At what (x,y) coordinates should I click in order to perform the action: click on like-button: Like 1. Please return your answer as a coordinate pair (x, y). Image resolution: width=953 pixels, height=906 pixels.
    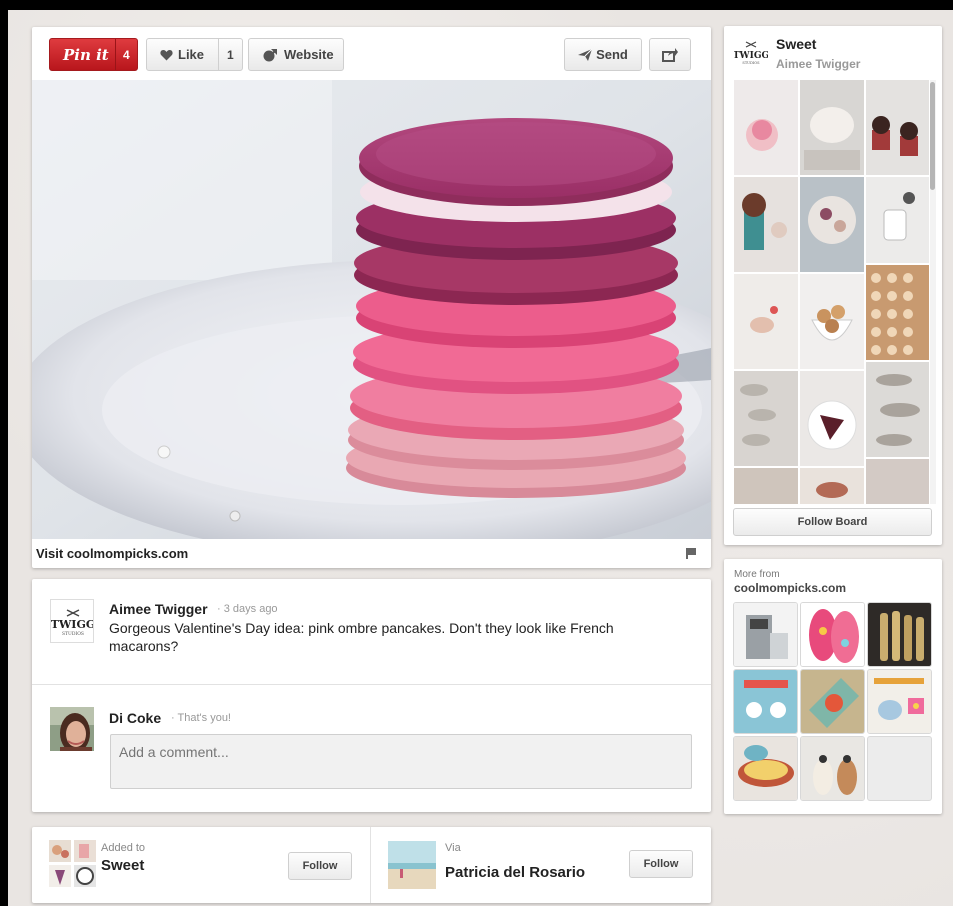
    Looking at the image, I should click on (194, 54).